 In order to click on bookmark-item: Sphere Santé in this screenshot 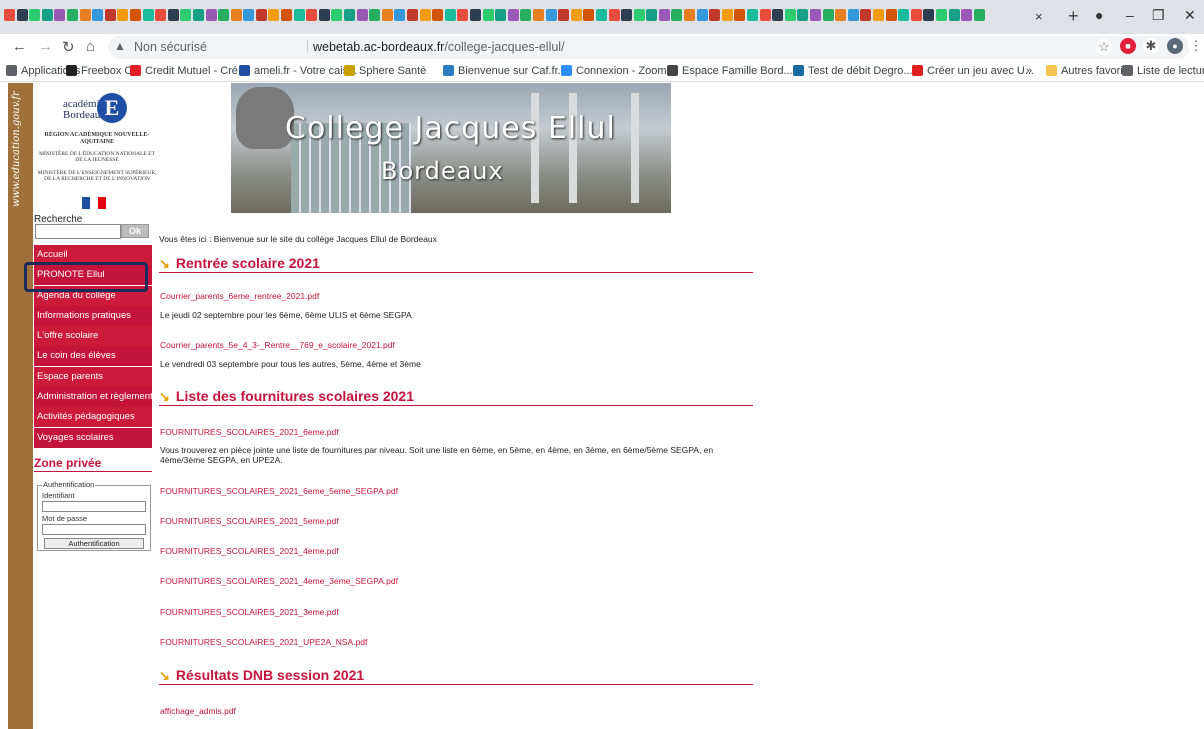, I will do `click(385, 71)`.